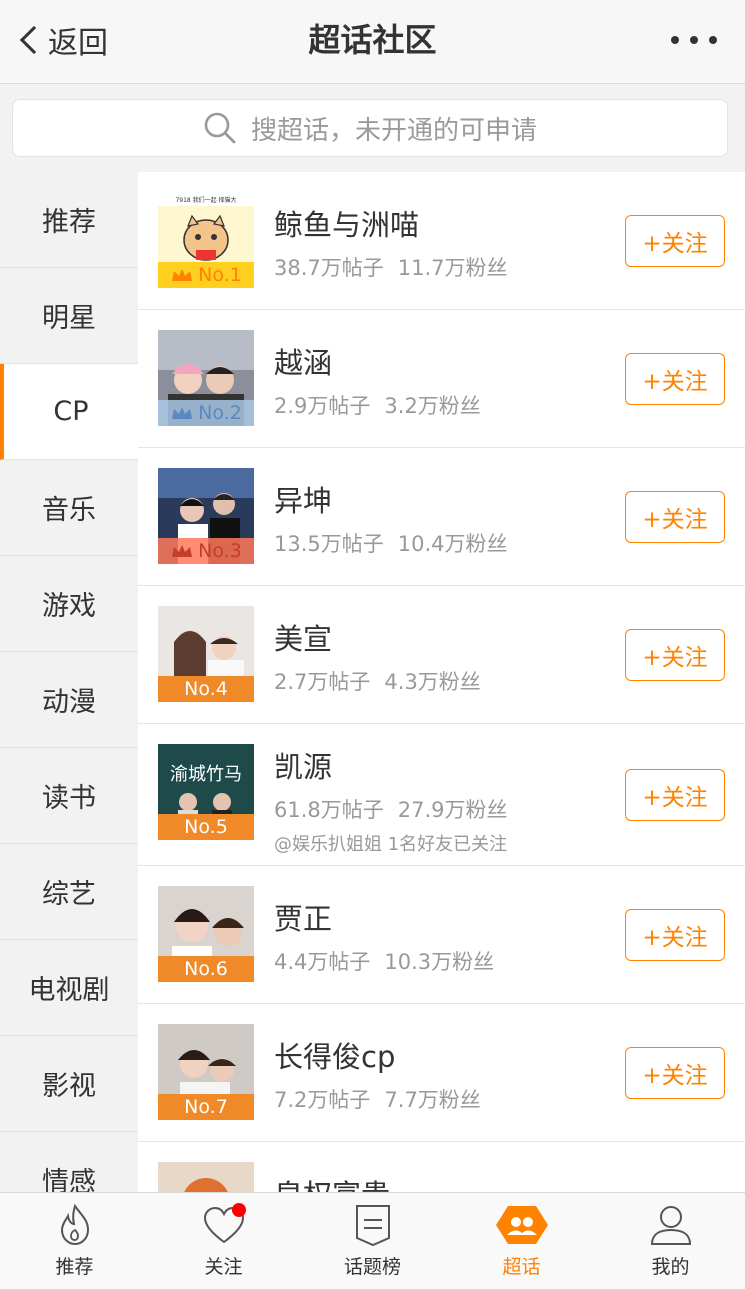  Describe the element at coordinates (694, 40) in the screenshot. I see `more-options-icon` at that location.